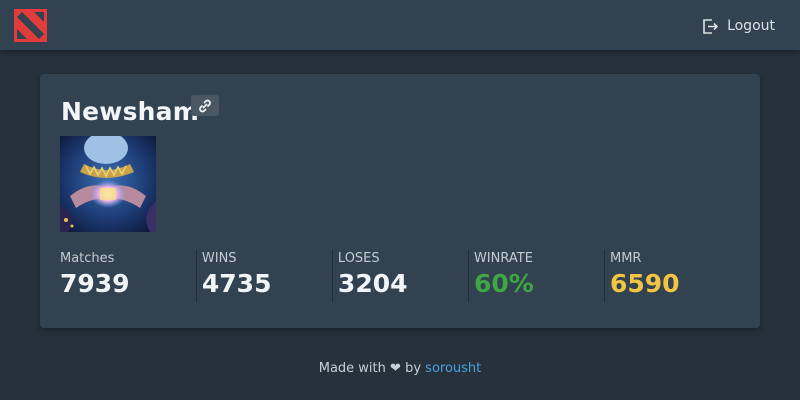 Image resolution: width=800 pixels, height=400 pixels. I want to click on stat-label: LOSES, so click(358, 258).